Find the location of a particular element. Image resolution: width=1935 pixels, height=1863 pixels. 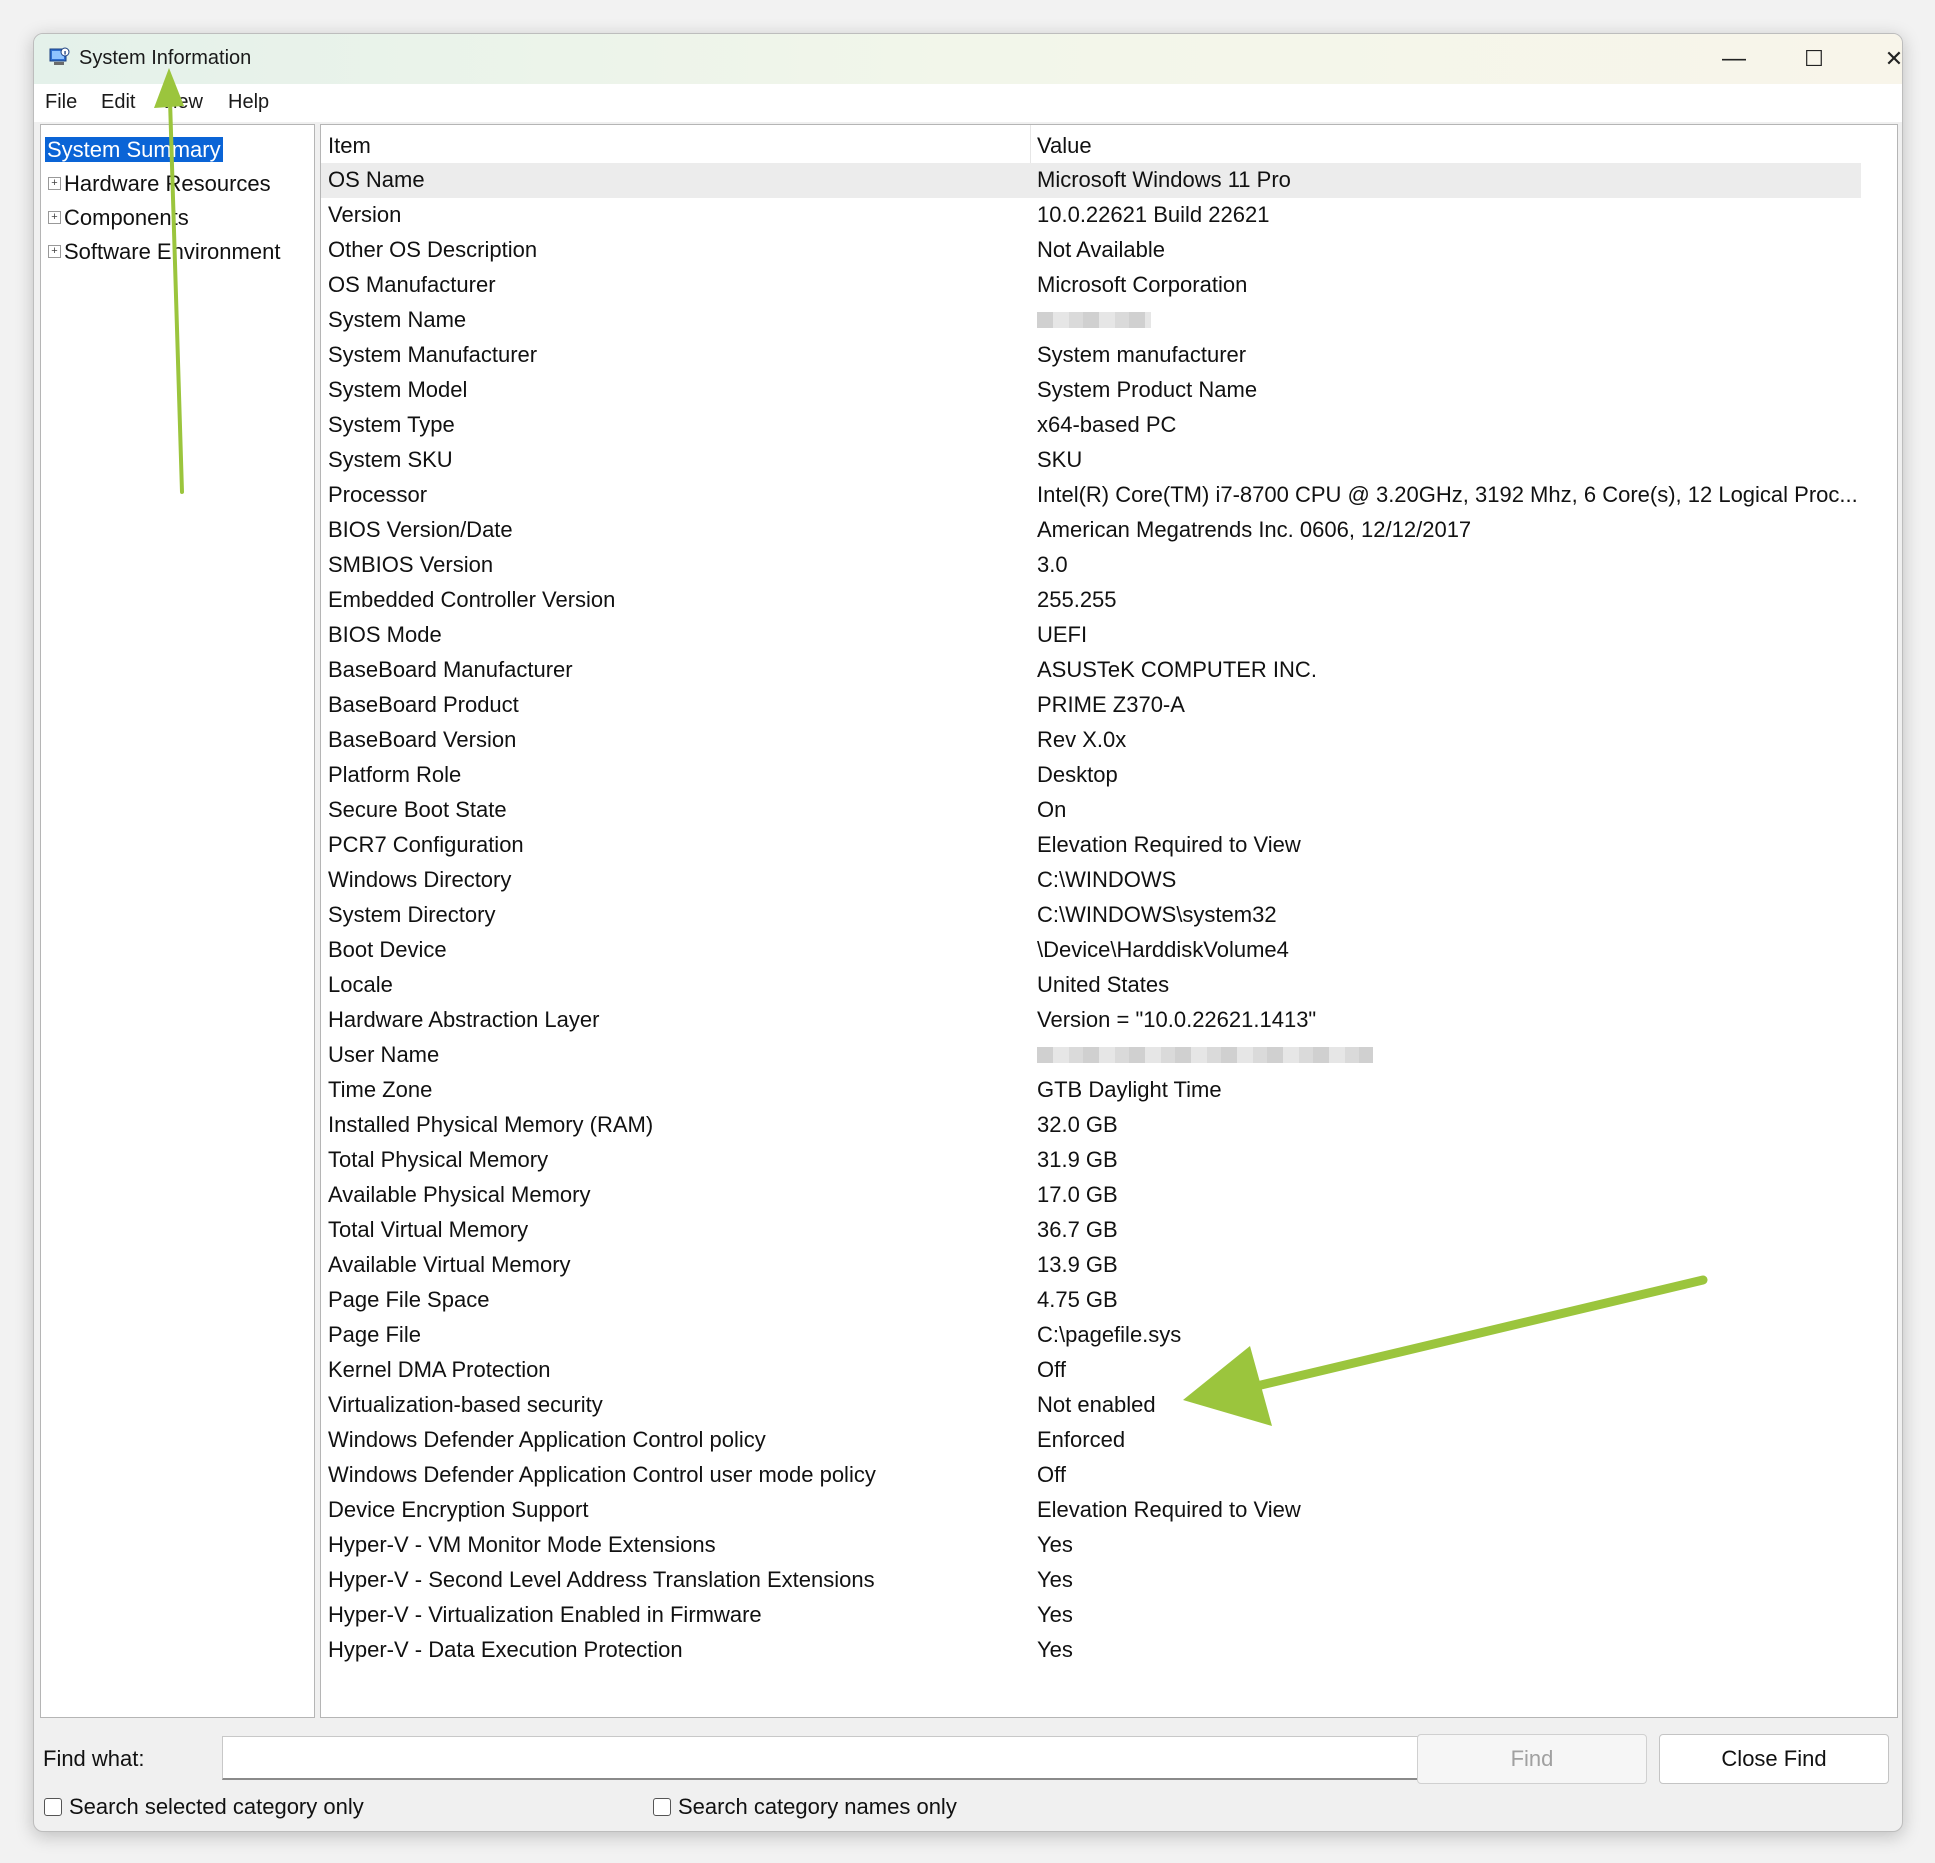

table-row: BaseBoard Version Rev X.0x is located at coordinates (1091, 740).